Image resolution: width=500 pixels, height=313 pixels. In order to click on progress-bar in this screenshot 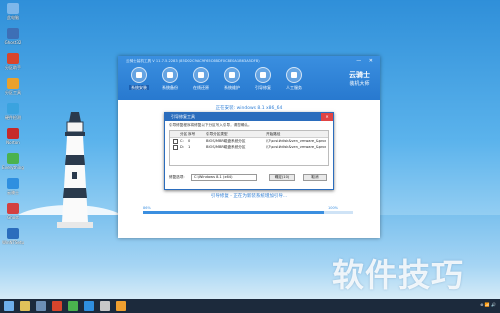, I will do `click(248, 212)`.